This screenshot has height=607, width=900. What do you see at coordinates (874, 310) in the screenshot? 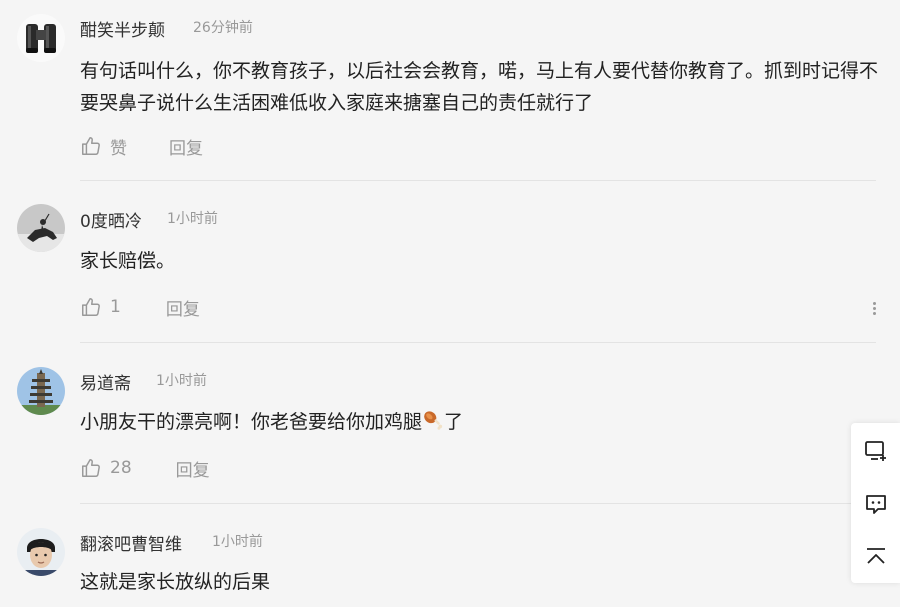
I see `more-options-icon` at bounding box center [874, 310].